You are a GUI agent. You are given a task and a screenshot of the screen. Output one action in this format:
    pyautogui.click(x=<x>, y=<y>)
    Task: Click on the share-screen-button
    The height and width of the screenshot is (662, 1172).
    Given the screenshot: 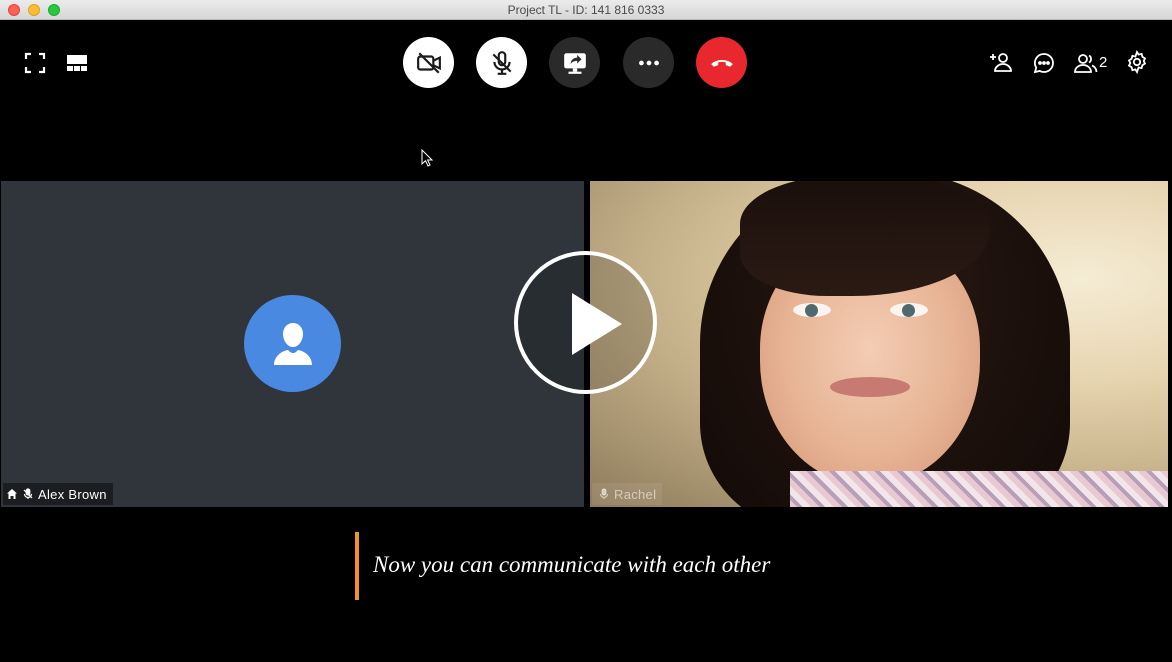 What is the action you would take?
    pyautogui.click(x=574, y=62)
    